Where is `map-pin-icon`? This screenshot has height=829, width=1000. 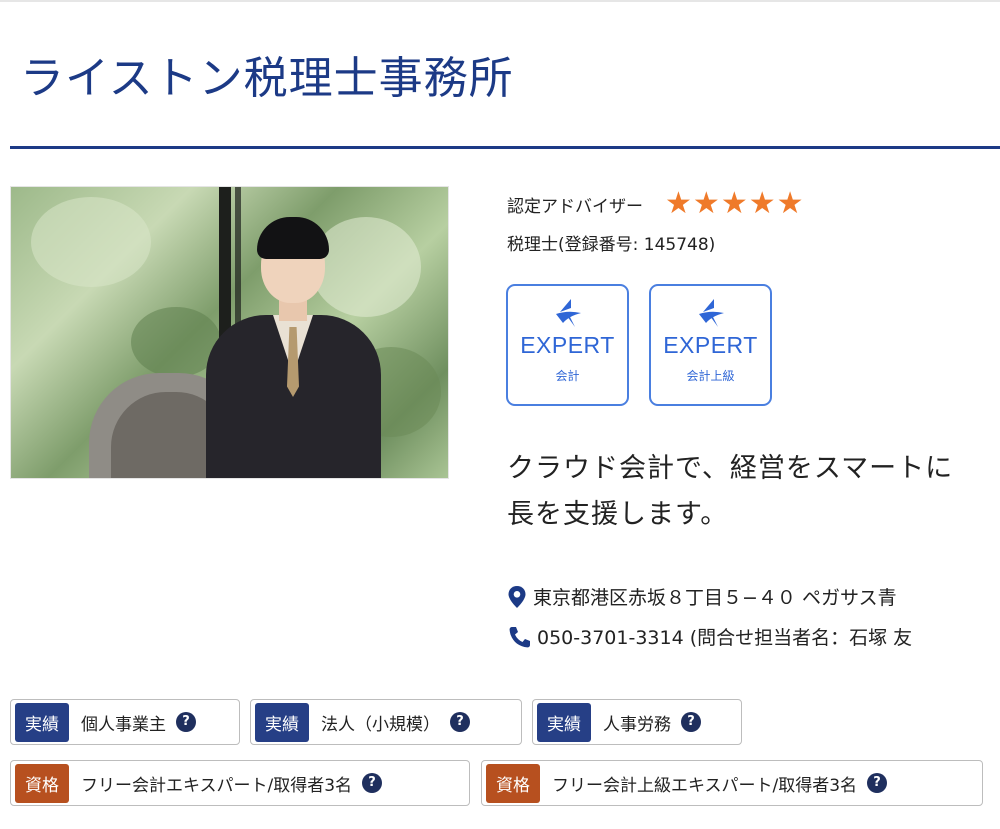
map-pin-icon is located at coordinates (517, 596).